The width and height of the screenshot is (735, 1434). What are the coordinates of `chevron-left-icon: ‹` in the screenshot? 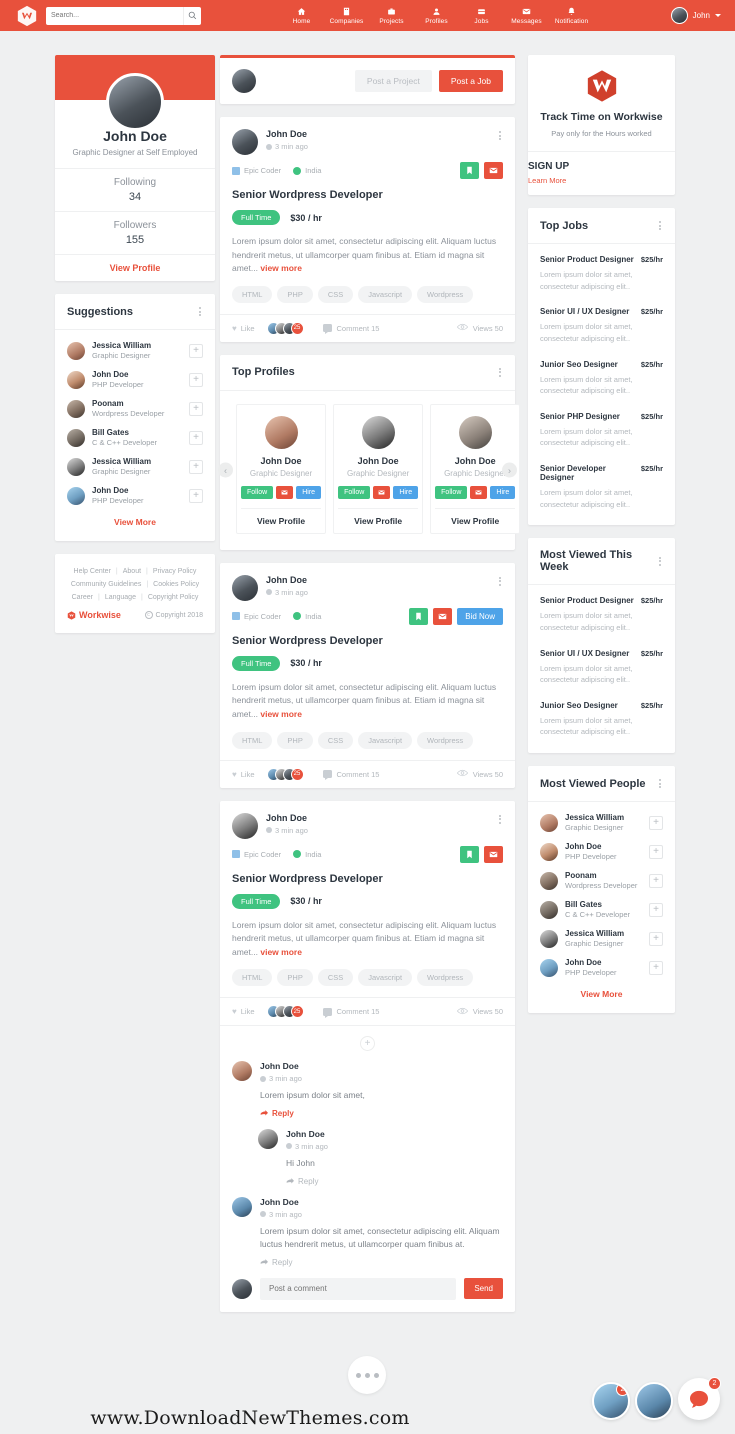 It's located at (225, 470).